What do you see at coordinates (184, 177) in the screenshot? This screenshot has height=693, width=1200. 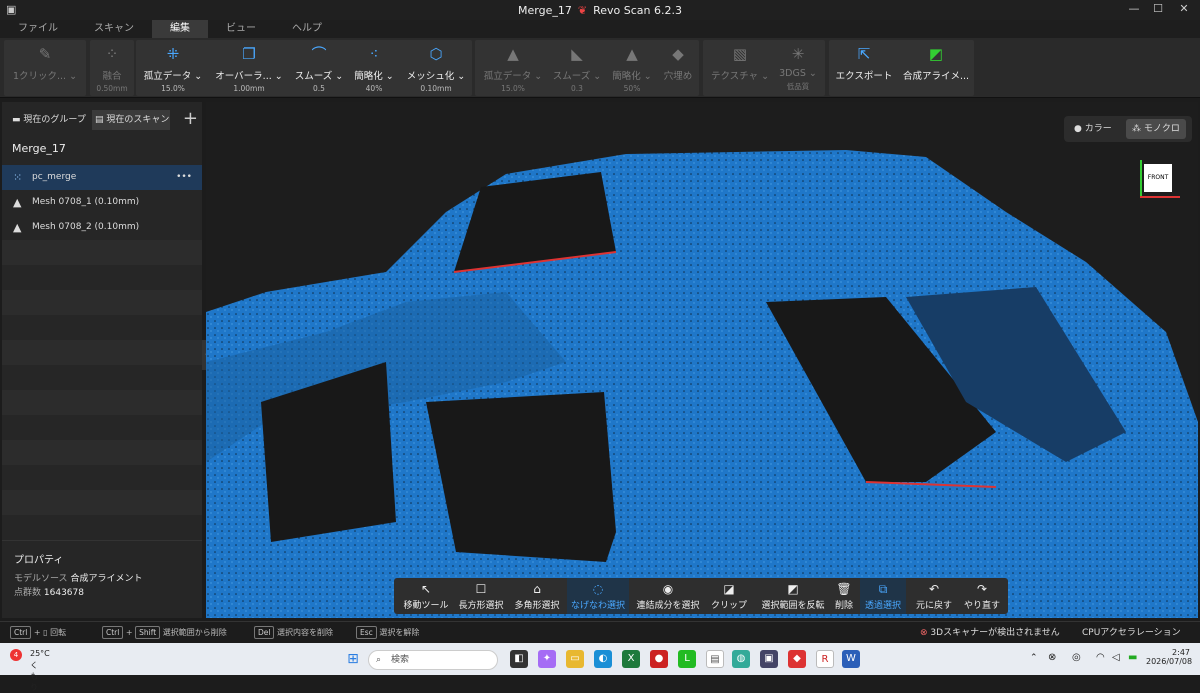 I see `more-icon: •••` at bounding box center [184, 177].